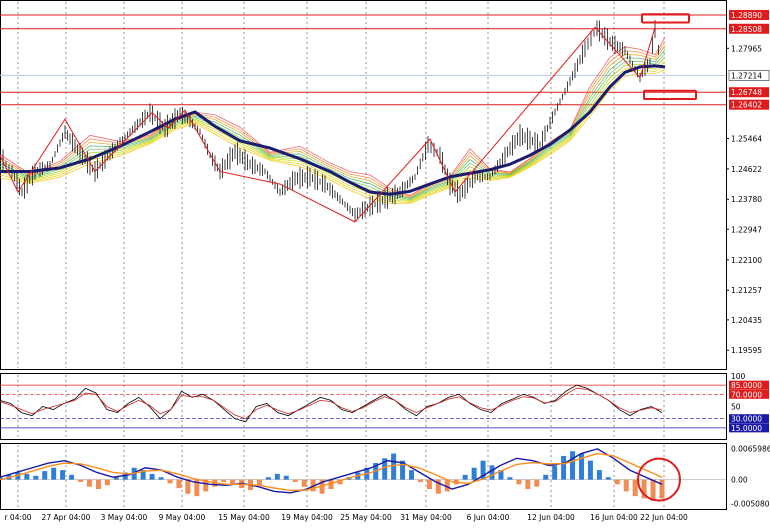 The height and width of the screenshot is (529, 770). What do you see at coordinates (664, 517) in the screenshot?
I see `x-tick-label: 22 Jun 04:00` at bounding box center [664, 517].